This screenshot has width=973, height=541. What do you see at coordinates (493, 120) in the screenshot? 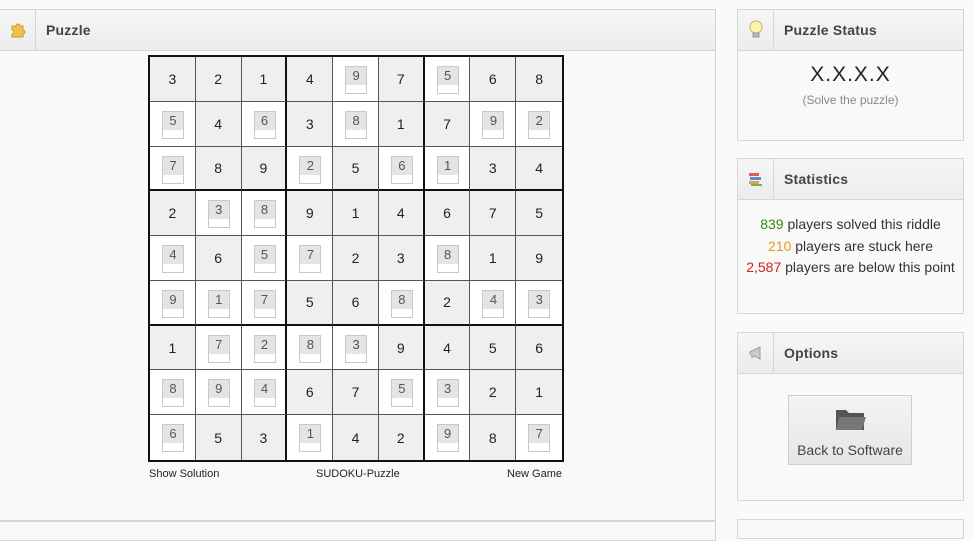
I see `cell-input-value: 9` at bounding box center [493, 120].